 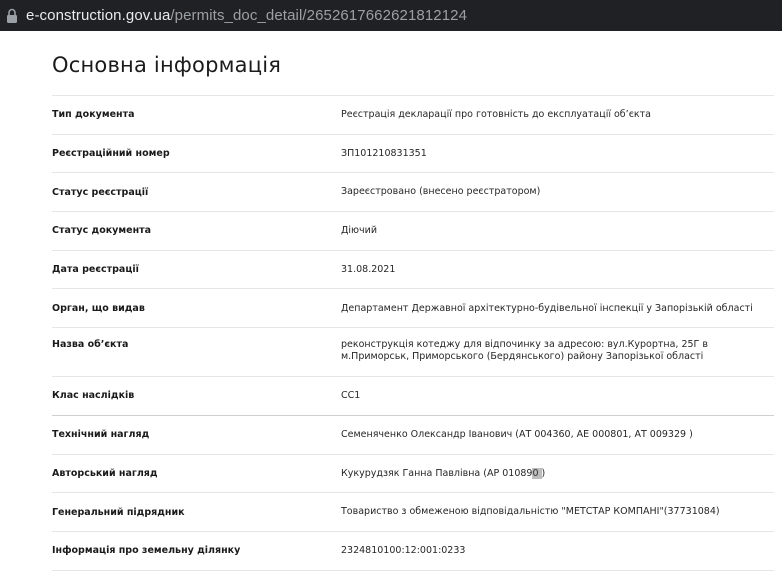 I want to click on table-row: Реєстраційний номер ЗП101210831351, so click(x=413, y=154).